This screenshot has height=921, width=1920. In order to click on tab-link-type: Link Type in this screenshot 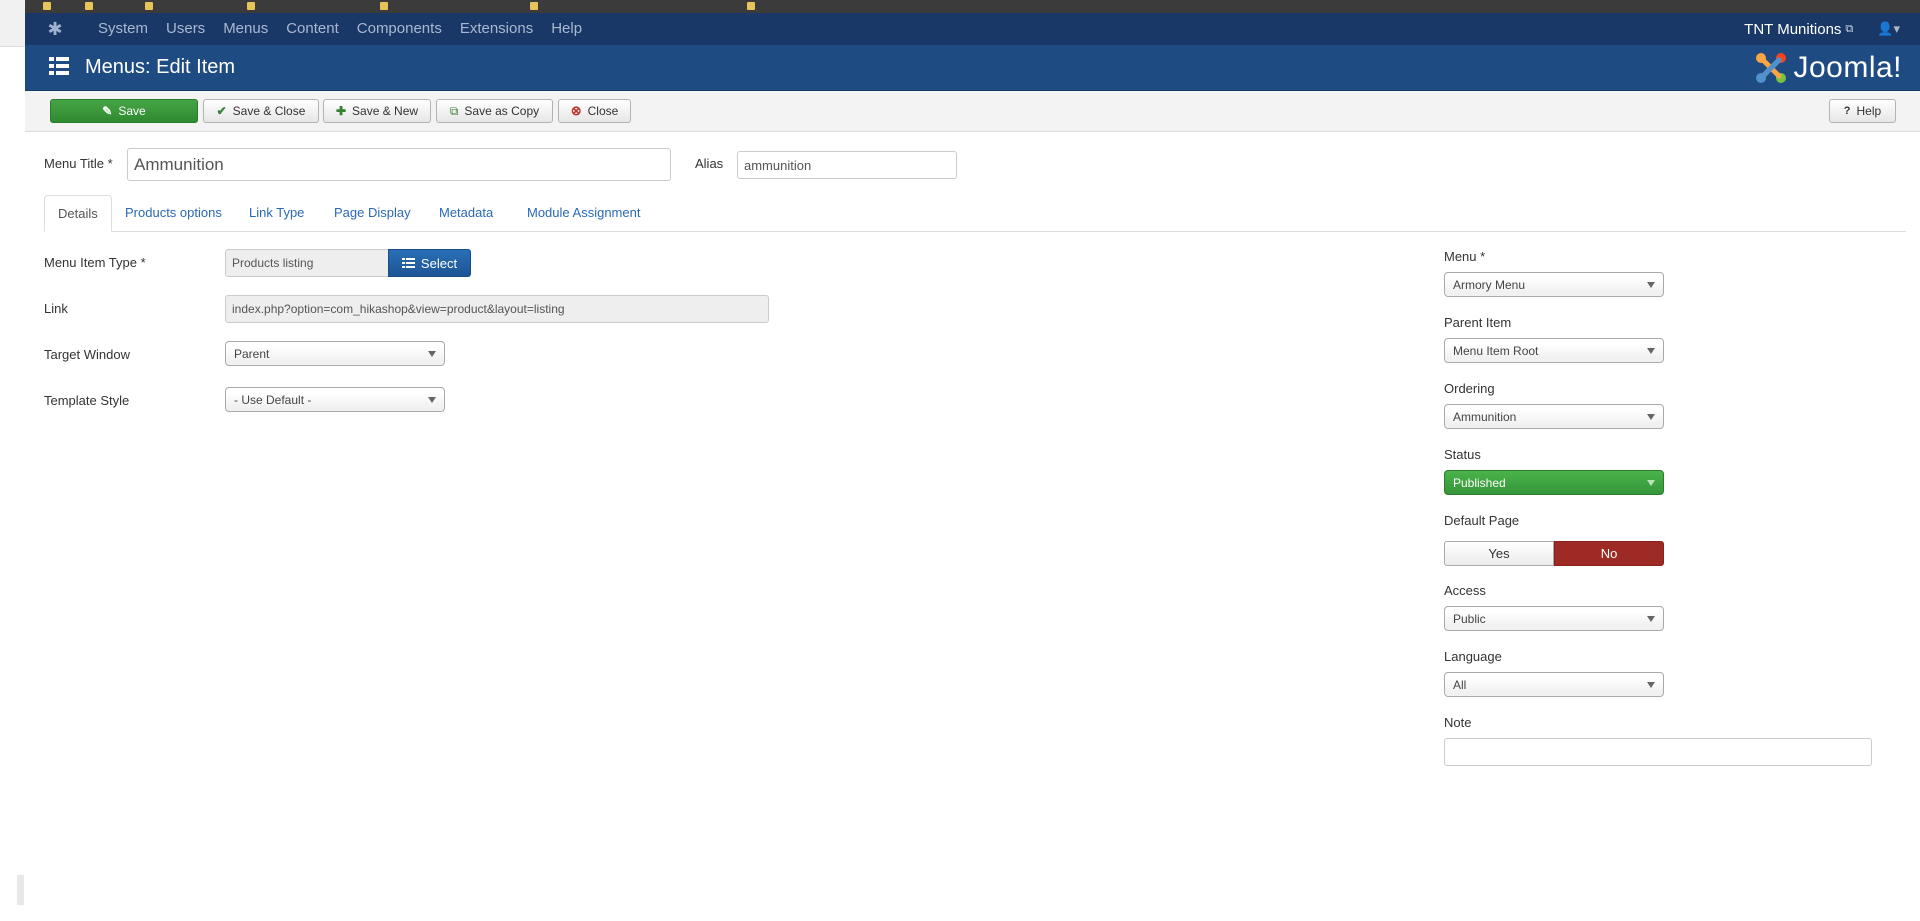, I will do `click(276, 213)`.